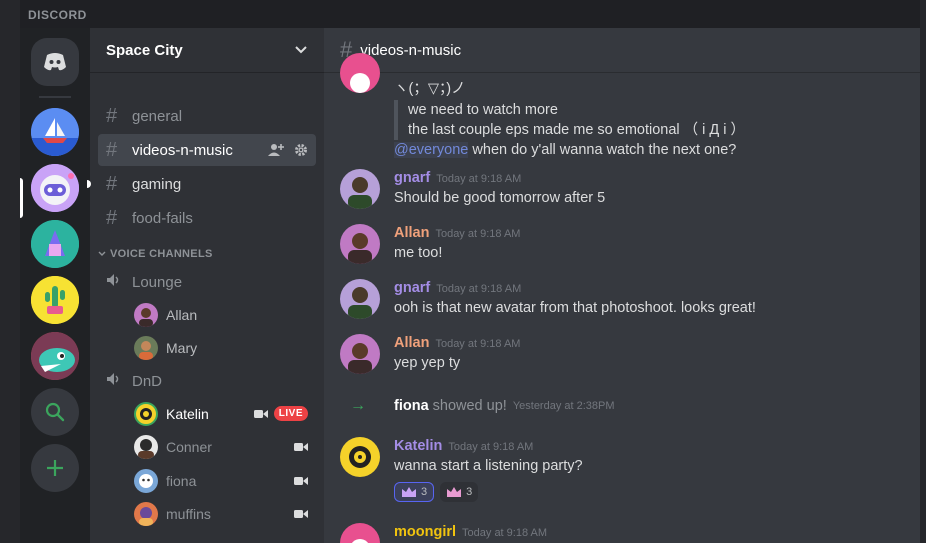 The width and height of the screenshot is (926, 543). I want to click on bag-icon, so click(55, 244).